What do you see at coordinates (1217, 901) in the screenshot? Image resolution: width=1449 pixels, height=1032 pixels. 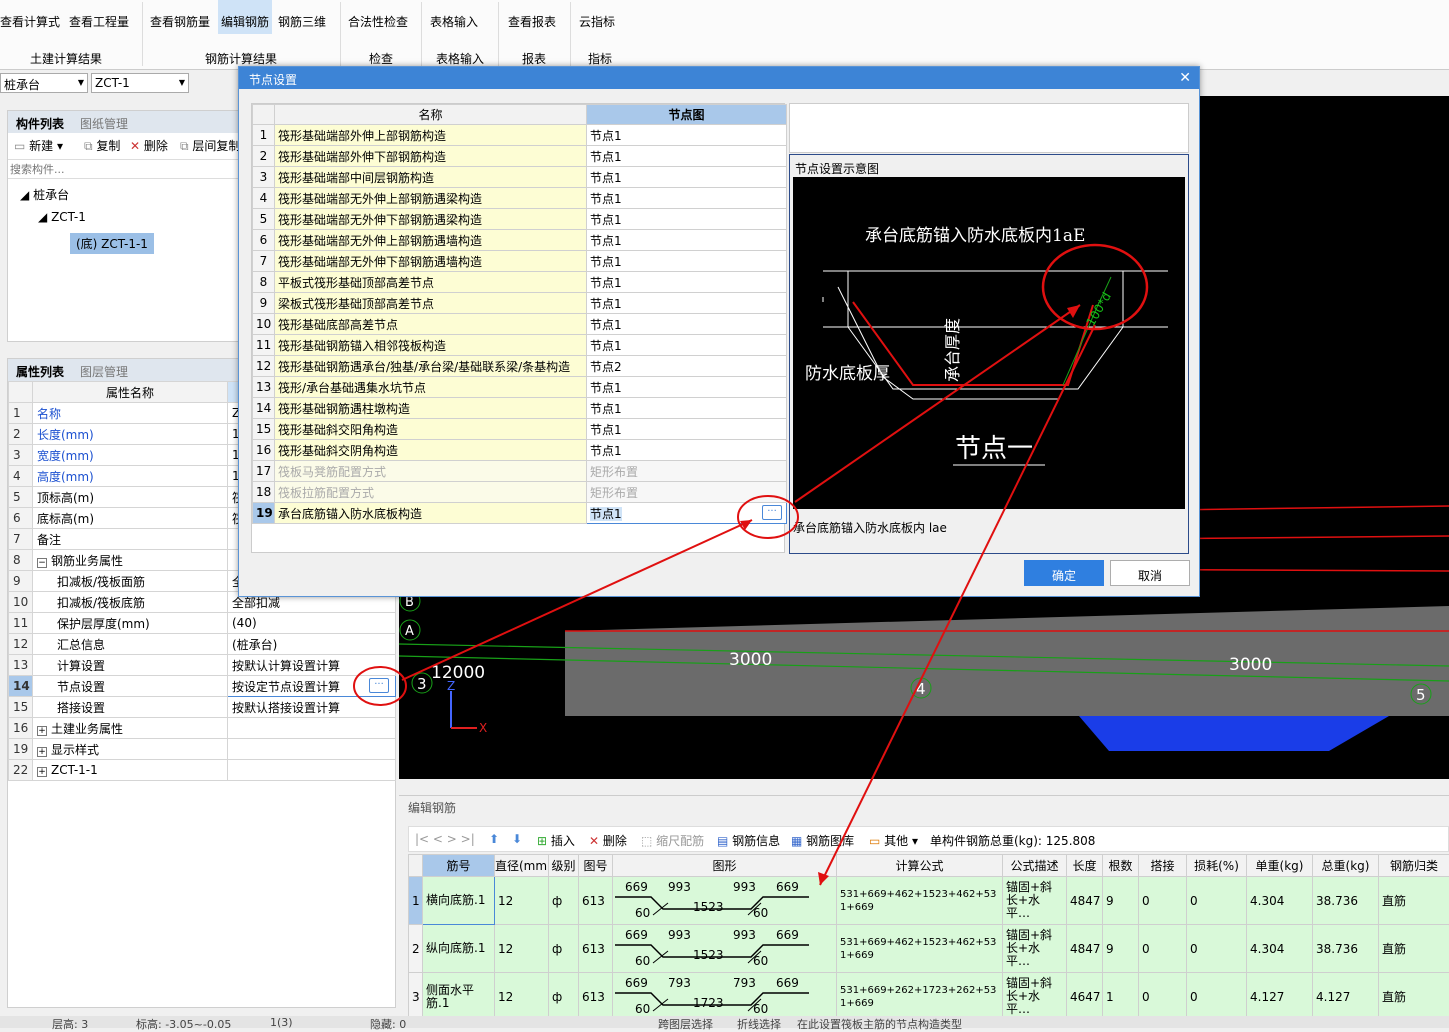 I see `rebar-loss: 0` at bounding box center [1217, 901].